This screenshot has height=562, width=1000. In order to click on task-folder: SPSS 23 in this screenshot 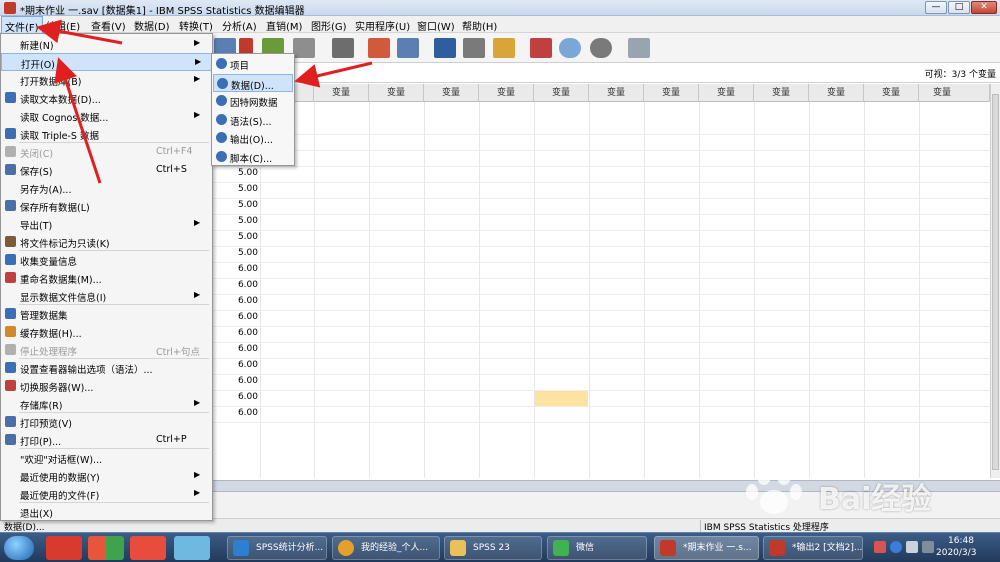, I will do `click(493, 548)`.